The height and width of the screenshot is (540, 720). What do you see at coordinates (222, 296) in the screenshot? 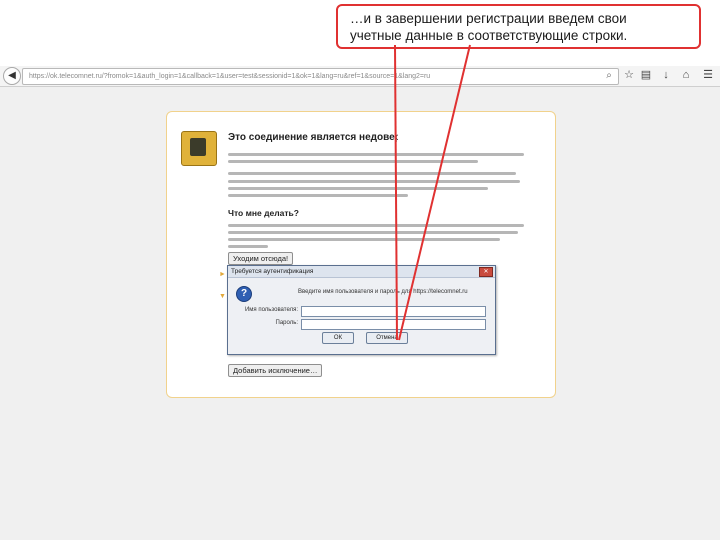
I see `expand-arrow-icon: ▼` at bounding box center [222, 296].